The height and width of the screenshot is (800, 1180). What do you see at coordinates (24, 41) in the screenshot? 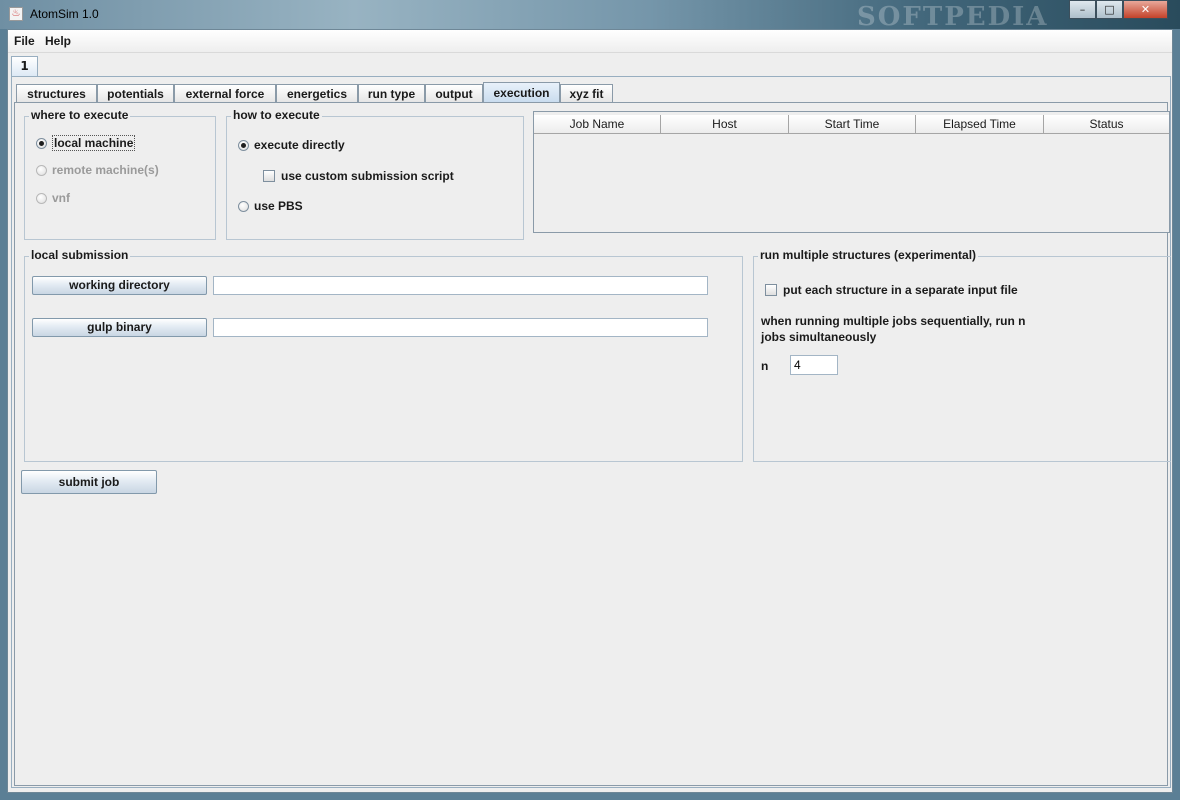
I see `menu-file: File` at bounding box center [24, 41].